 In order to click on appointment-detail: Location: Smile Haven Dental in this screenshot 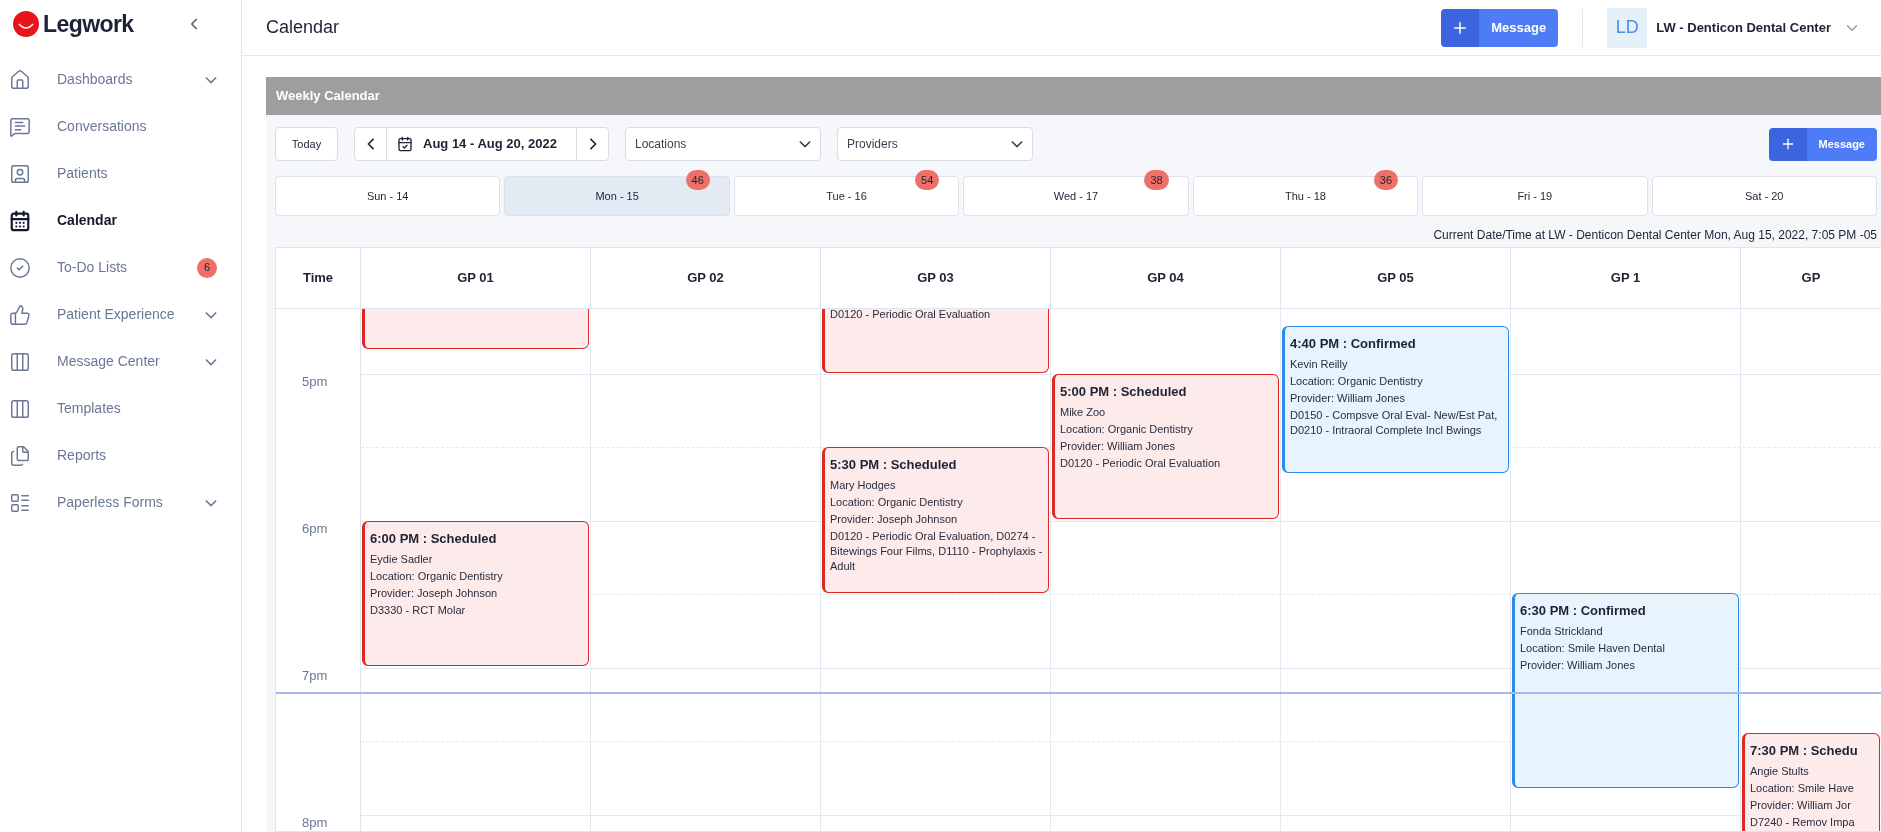, I will do `click(1593, 648)`.